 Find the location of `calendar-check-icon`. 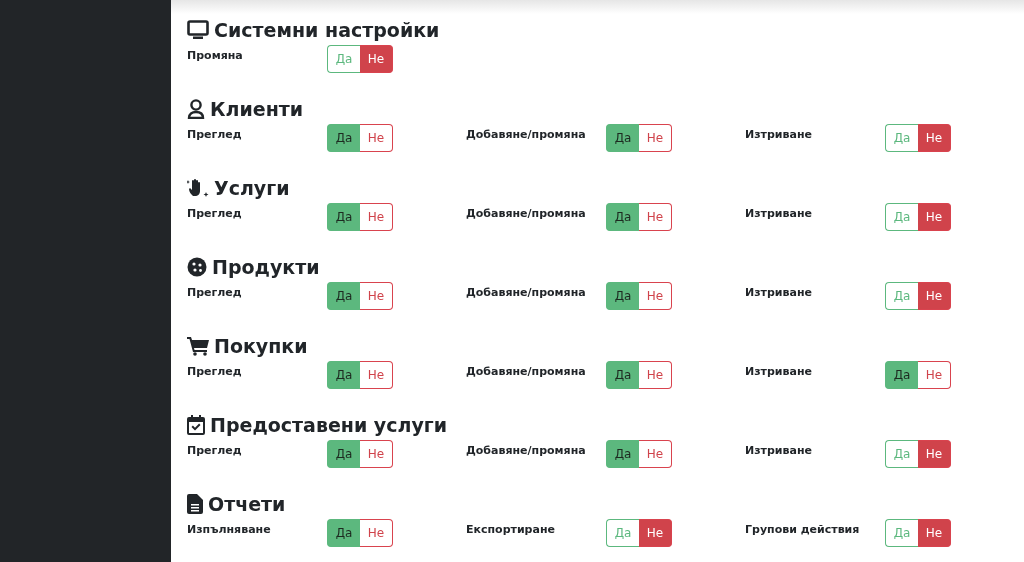

calendar-check-icon is located at coordinates (196, 425).